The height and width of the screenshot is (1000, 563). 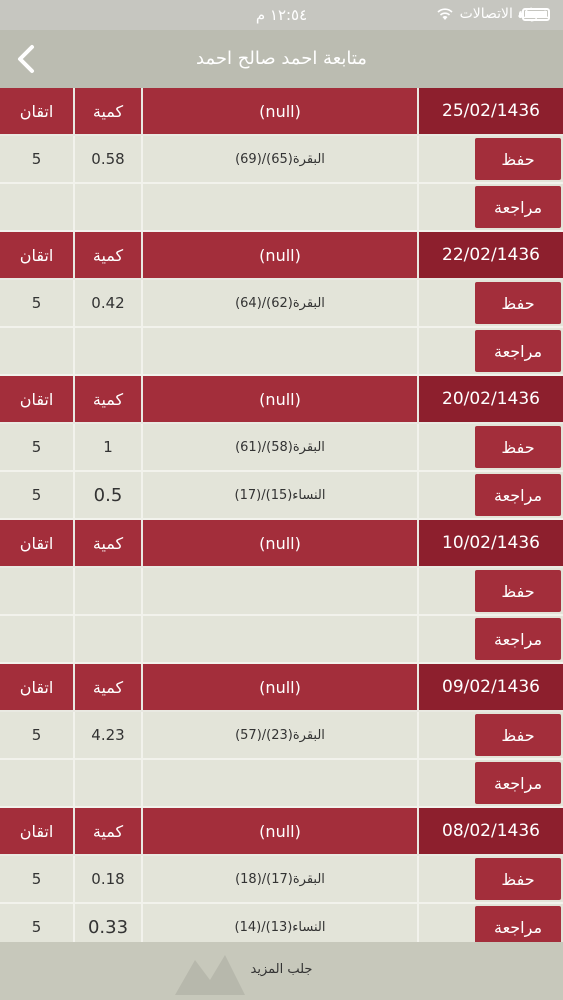 I want to click on hifz-row: 5 4.23 البقرة(23)/(57) حفظ, so click(x=281, y=736).